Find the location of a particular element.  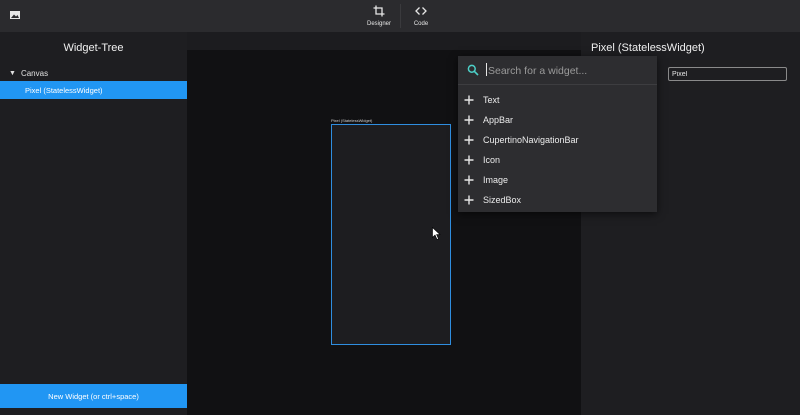

tree-node-label: Canvas is located at coordinates (34, 73).